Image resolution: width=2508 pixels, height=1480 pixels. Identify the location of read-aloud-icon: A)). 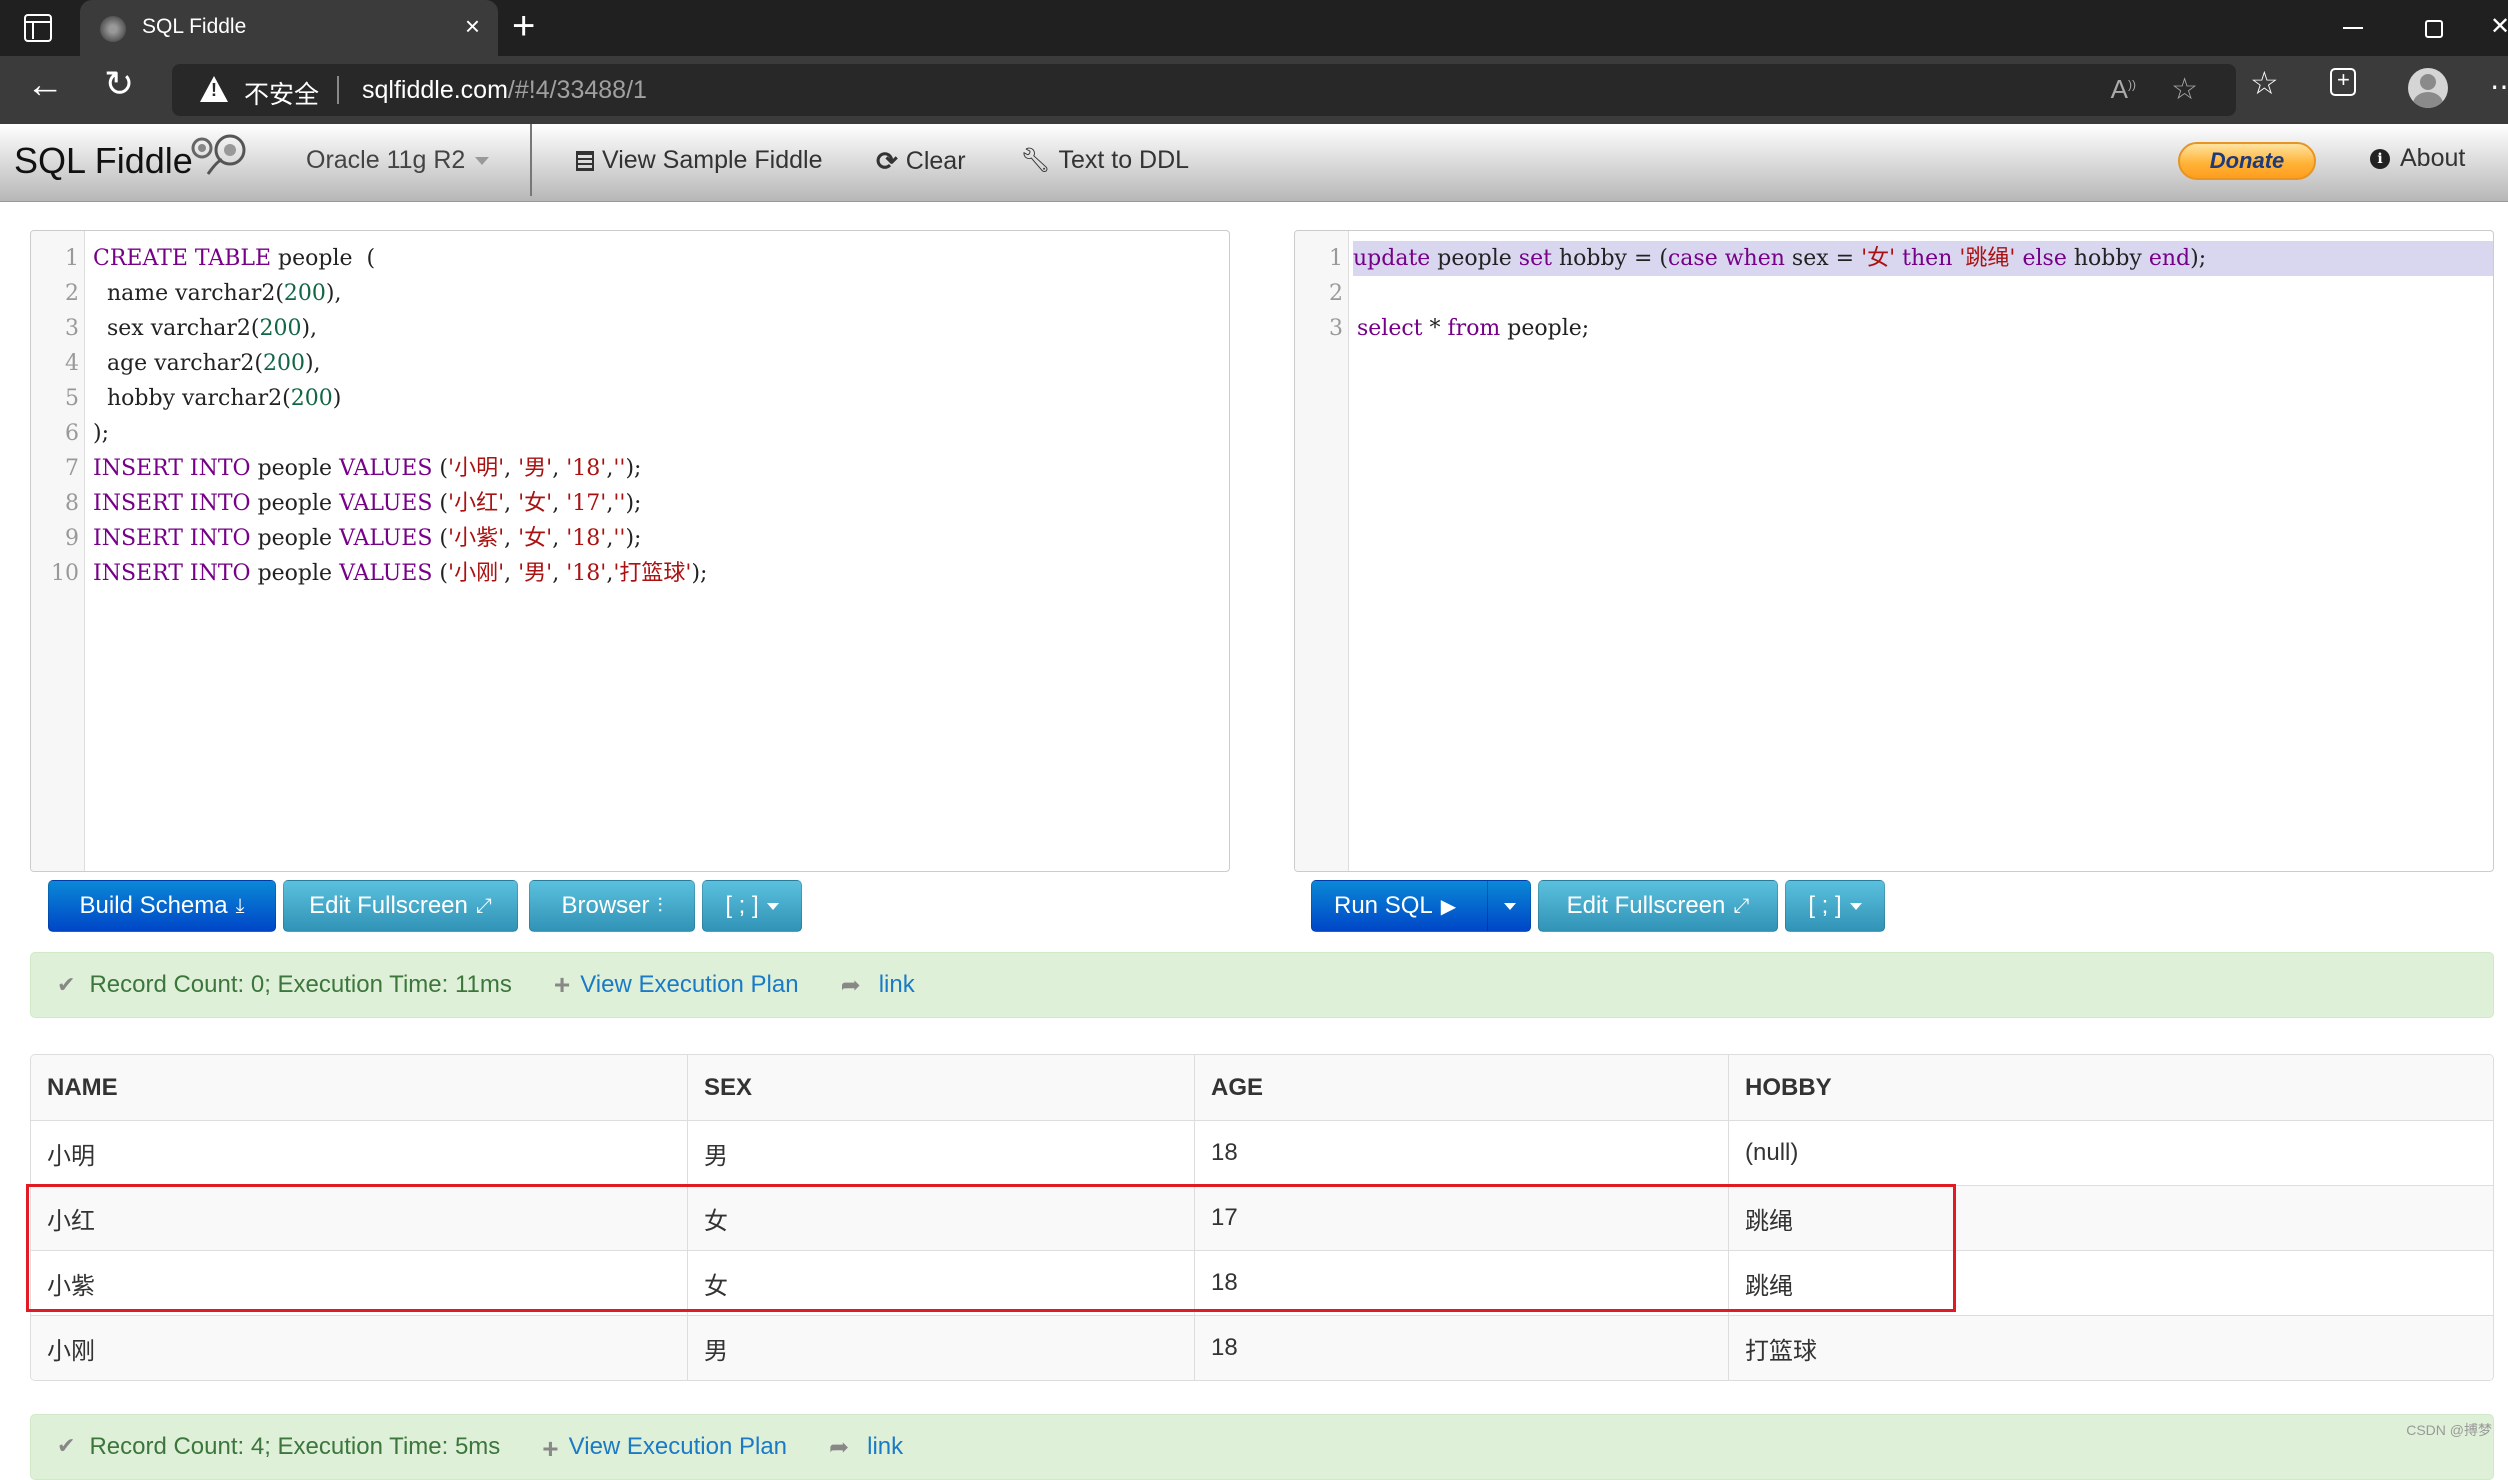
(2123, 89).